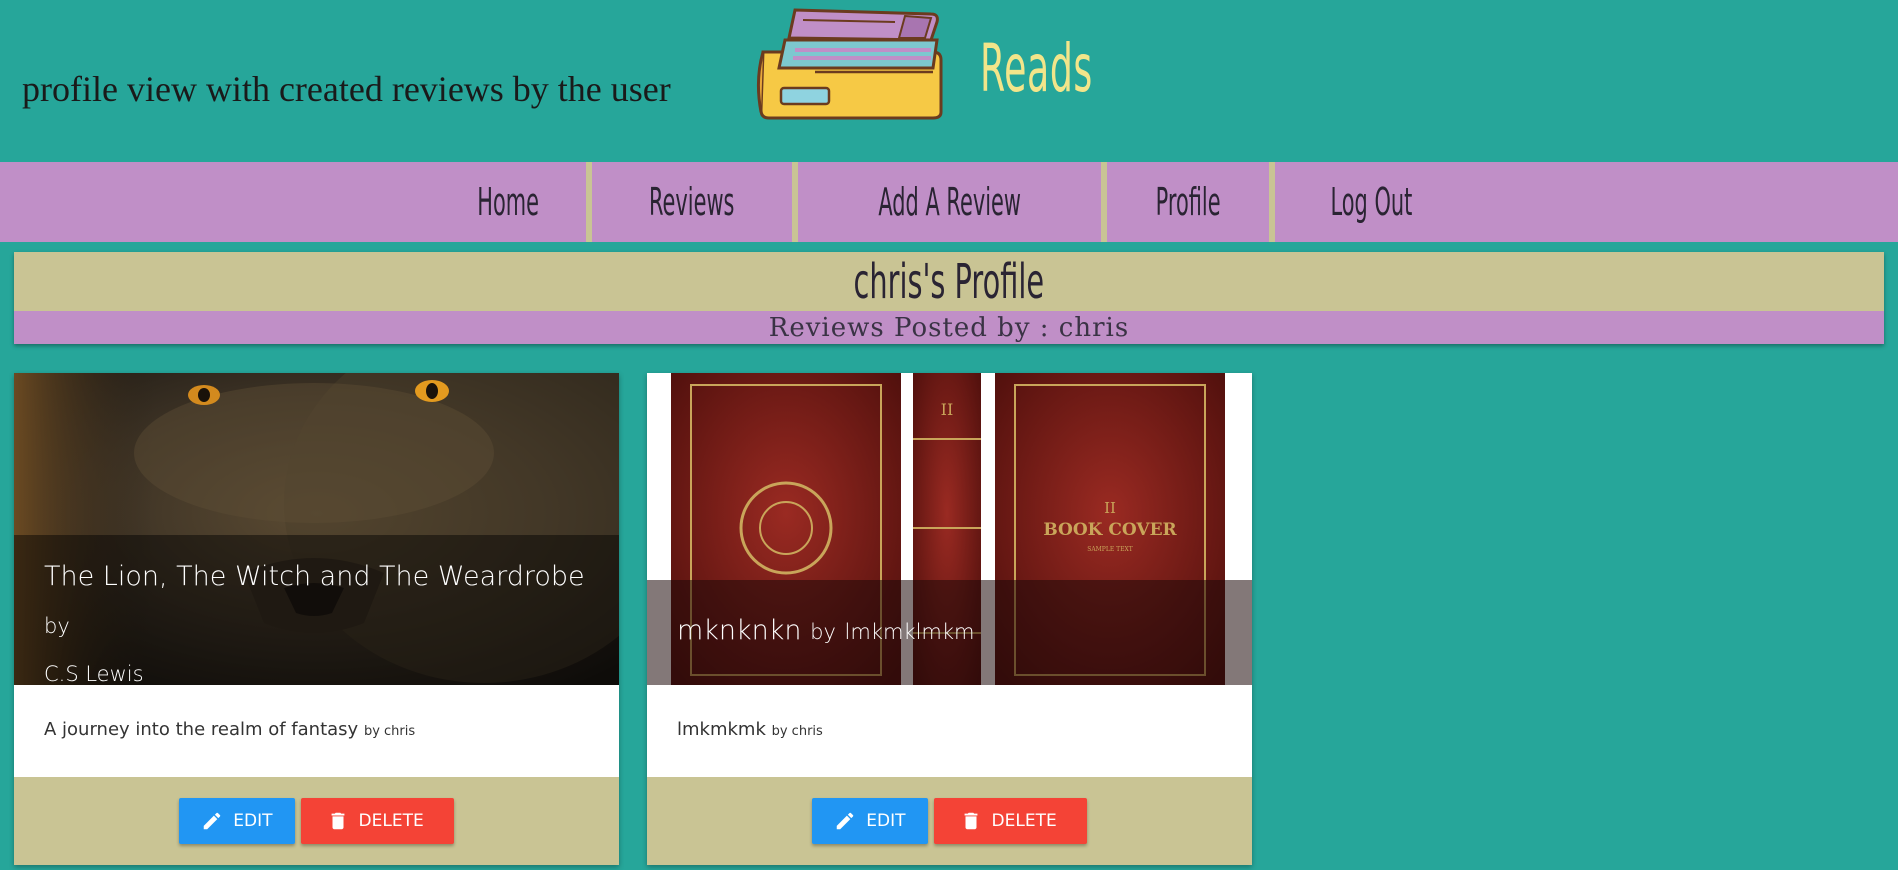  Describe the element at coordinates (909, 632) in the screenshot. I see `review-author: lmkmklmkm` at that location.